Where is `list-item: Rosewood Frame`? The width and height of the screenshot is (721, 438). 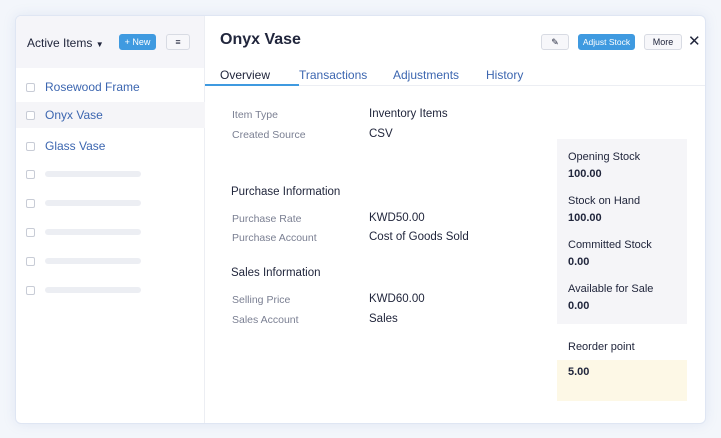
list-item: Rosewood Frame is located at coordinates (110, 87).